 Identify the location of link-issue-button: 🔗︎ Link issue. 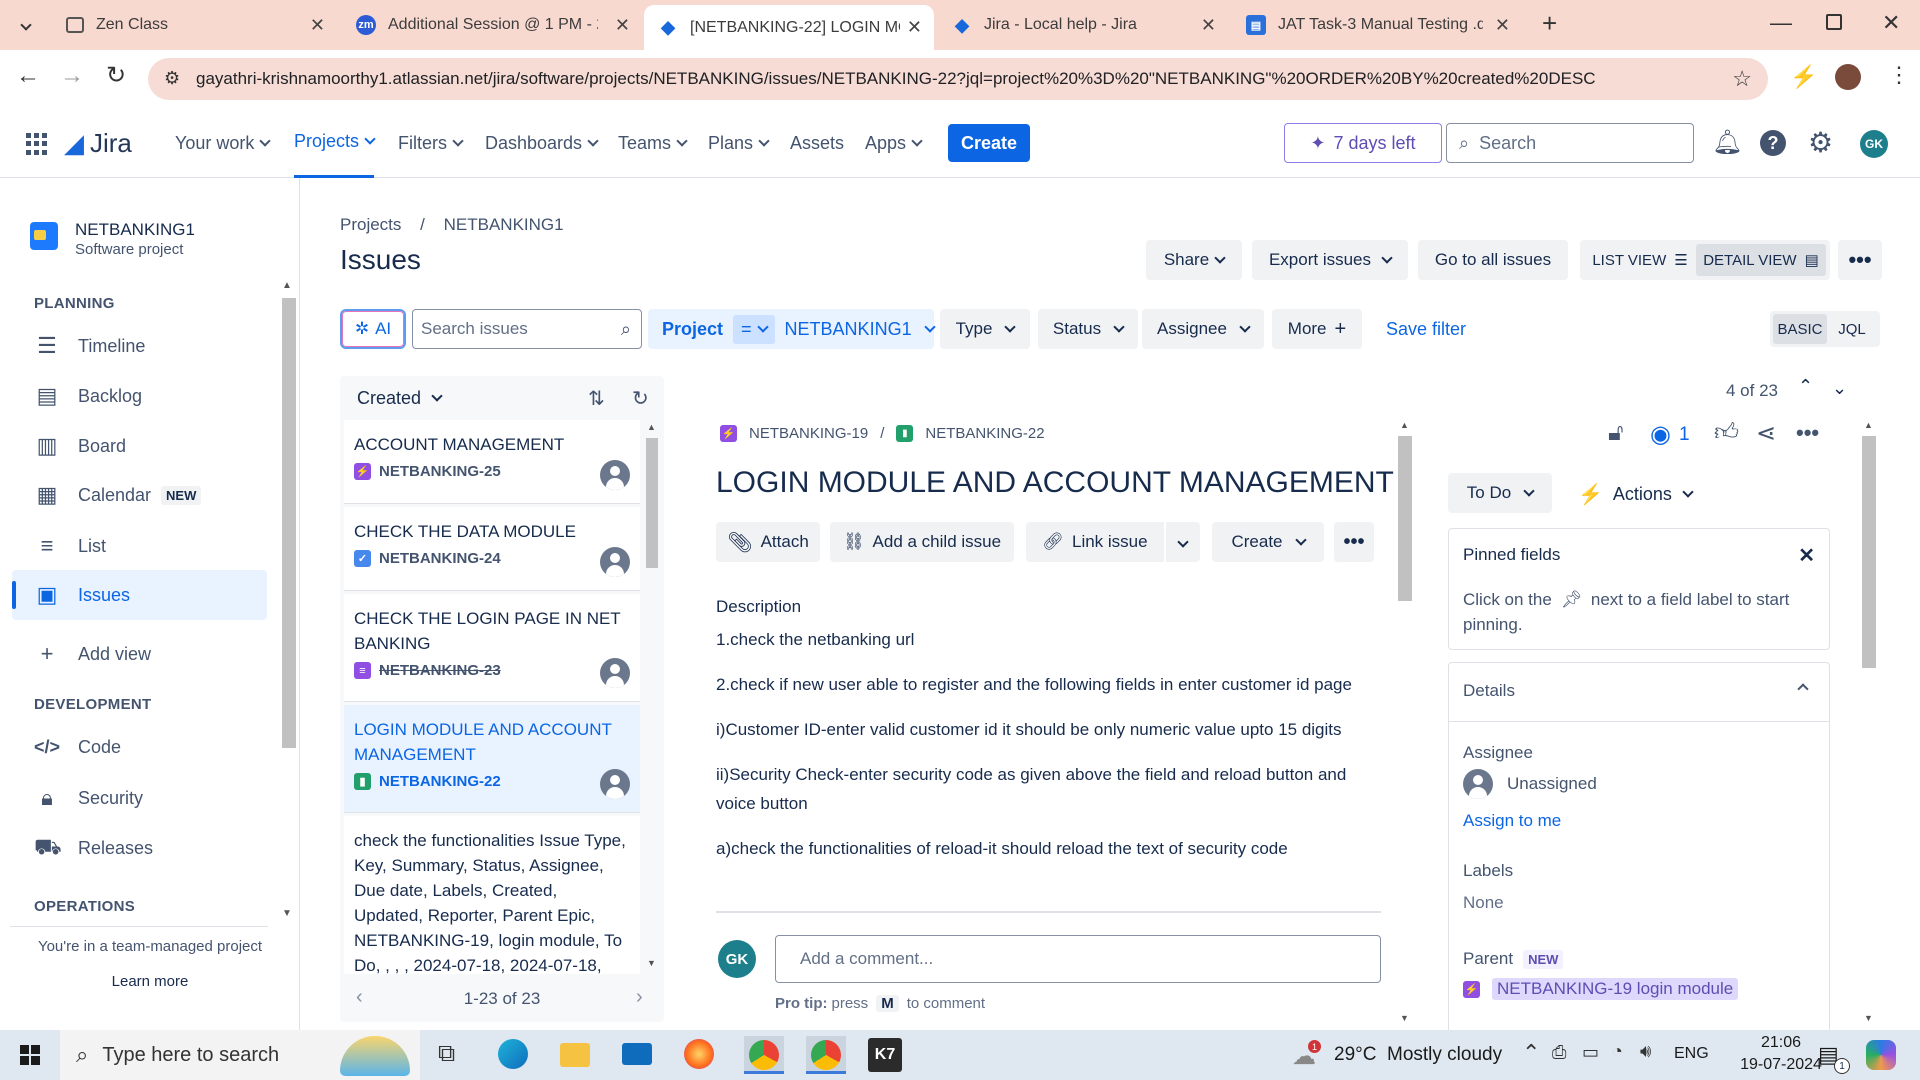
(1095, 542).